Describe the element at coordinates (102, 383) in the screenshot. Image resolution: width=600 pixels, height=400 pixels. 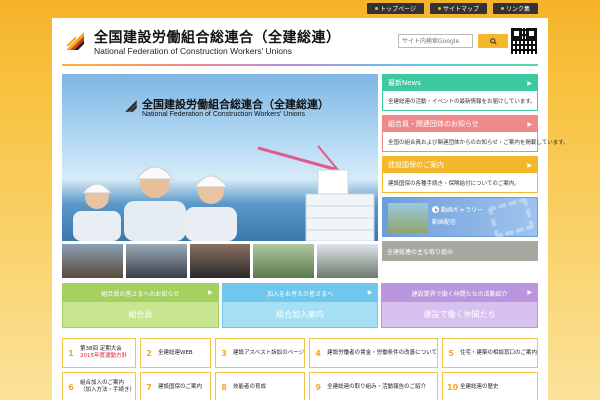
I see `topic-label: 組合加入のご案内` at that location.